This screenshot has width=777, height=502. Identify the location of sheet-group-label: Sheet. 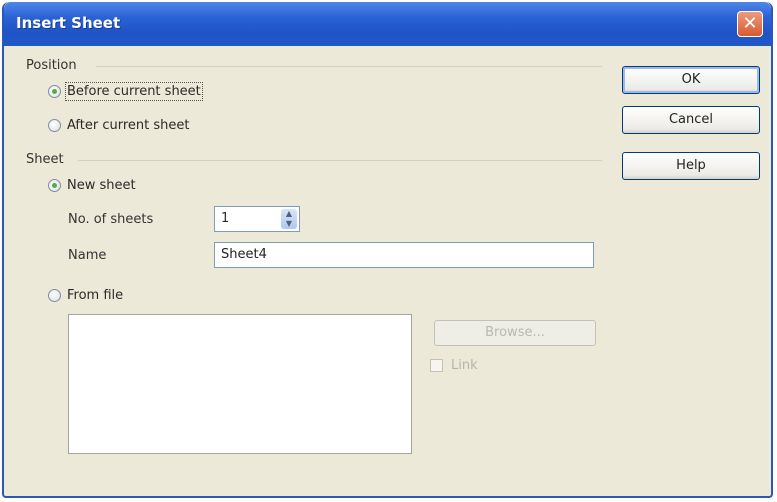
(45, 159).